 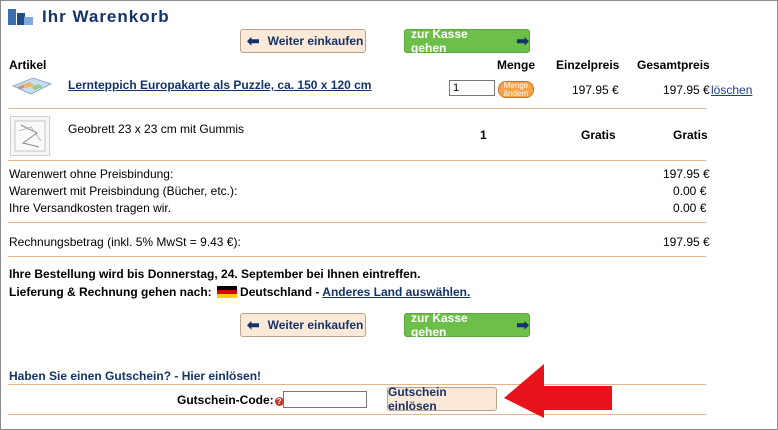 I want to click on total-price: 197.95 €, so click(x=686, y=90).